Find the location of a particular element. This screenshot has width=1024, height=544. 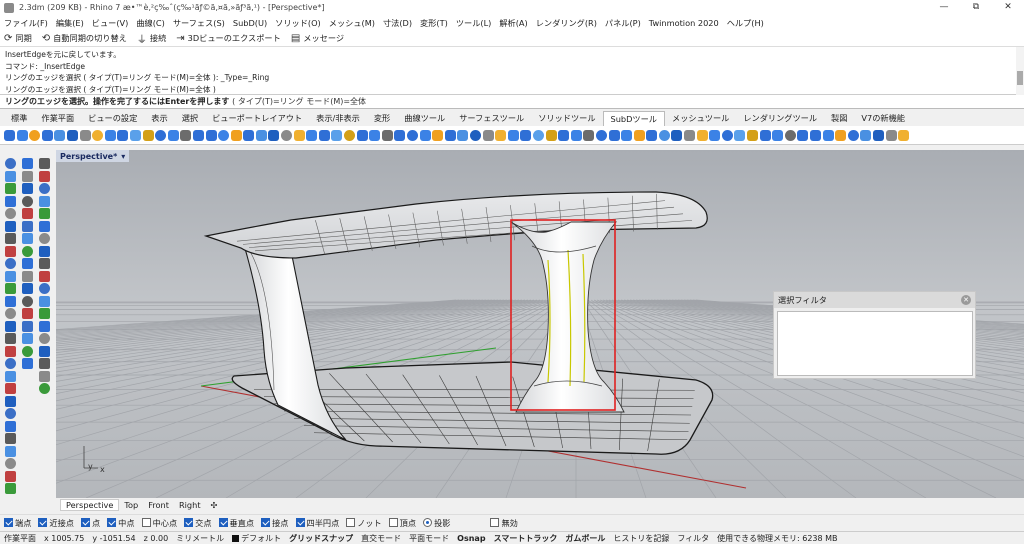

status-history: ヒストリを記録 is located at coordinates (641, 538).